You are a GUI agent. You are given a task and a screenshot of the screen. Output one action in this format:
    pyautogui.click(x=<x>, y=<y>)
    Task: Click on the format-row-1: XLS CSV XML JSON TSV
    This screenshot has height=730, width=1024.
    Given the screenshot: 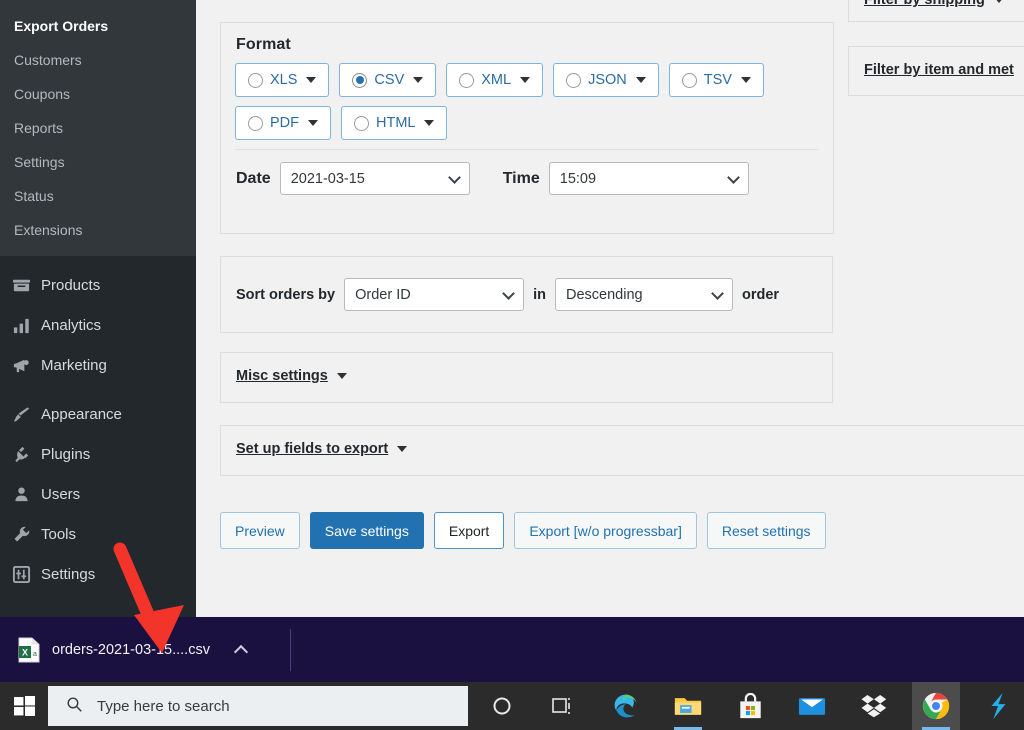 What is the action you would take?
    pyautogui.click(x=534, y=80)
    